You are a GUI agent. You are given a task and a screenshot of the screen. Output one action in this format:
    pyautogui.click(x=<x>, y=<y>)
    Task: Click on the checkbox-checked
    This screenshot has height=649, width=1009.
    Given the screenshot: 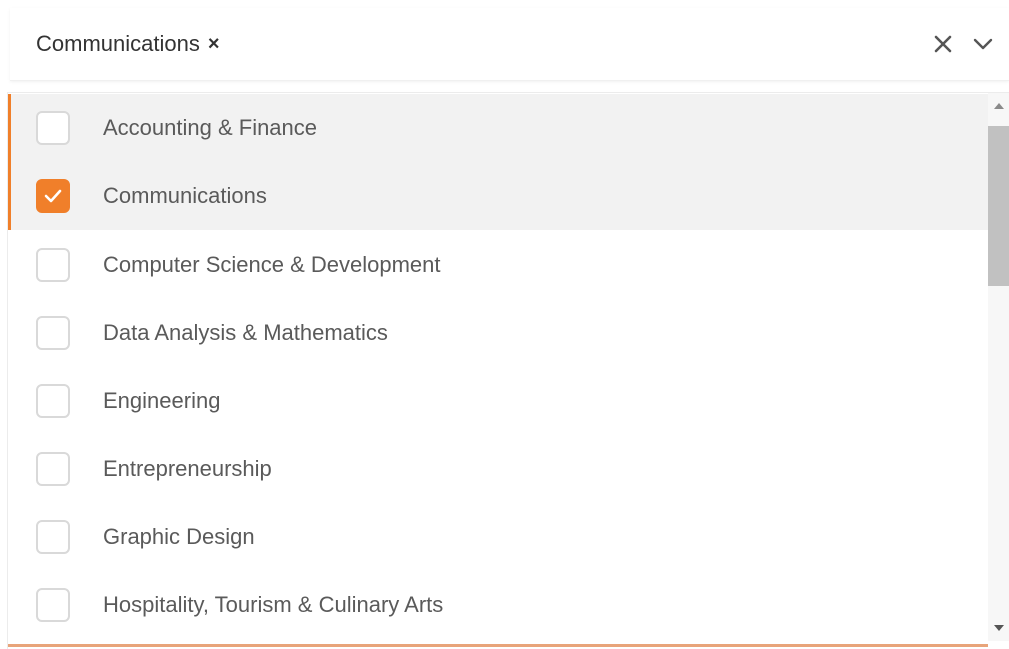 What is the action you would take?
    pyautogui.click(x=53, y=196)
    